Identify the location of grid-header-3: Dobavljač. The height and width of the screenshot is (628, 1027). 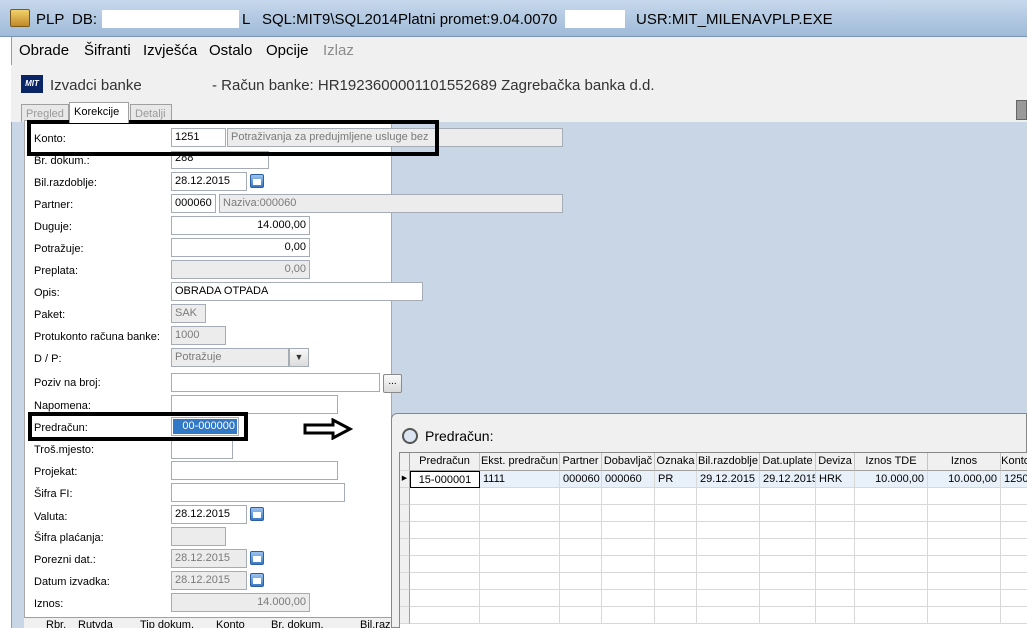
(628, 462).